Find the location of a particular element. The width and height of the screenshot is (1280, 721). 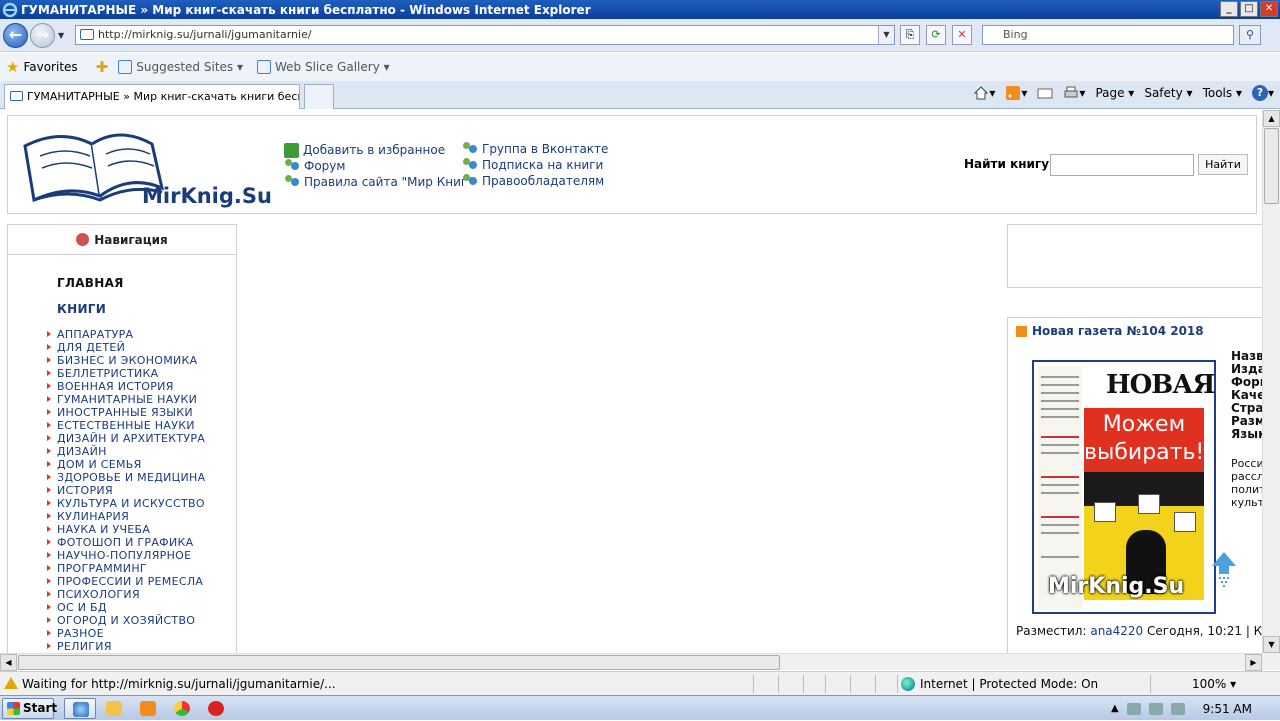

site-search-input is located at coordinates (1122, 165).